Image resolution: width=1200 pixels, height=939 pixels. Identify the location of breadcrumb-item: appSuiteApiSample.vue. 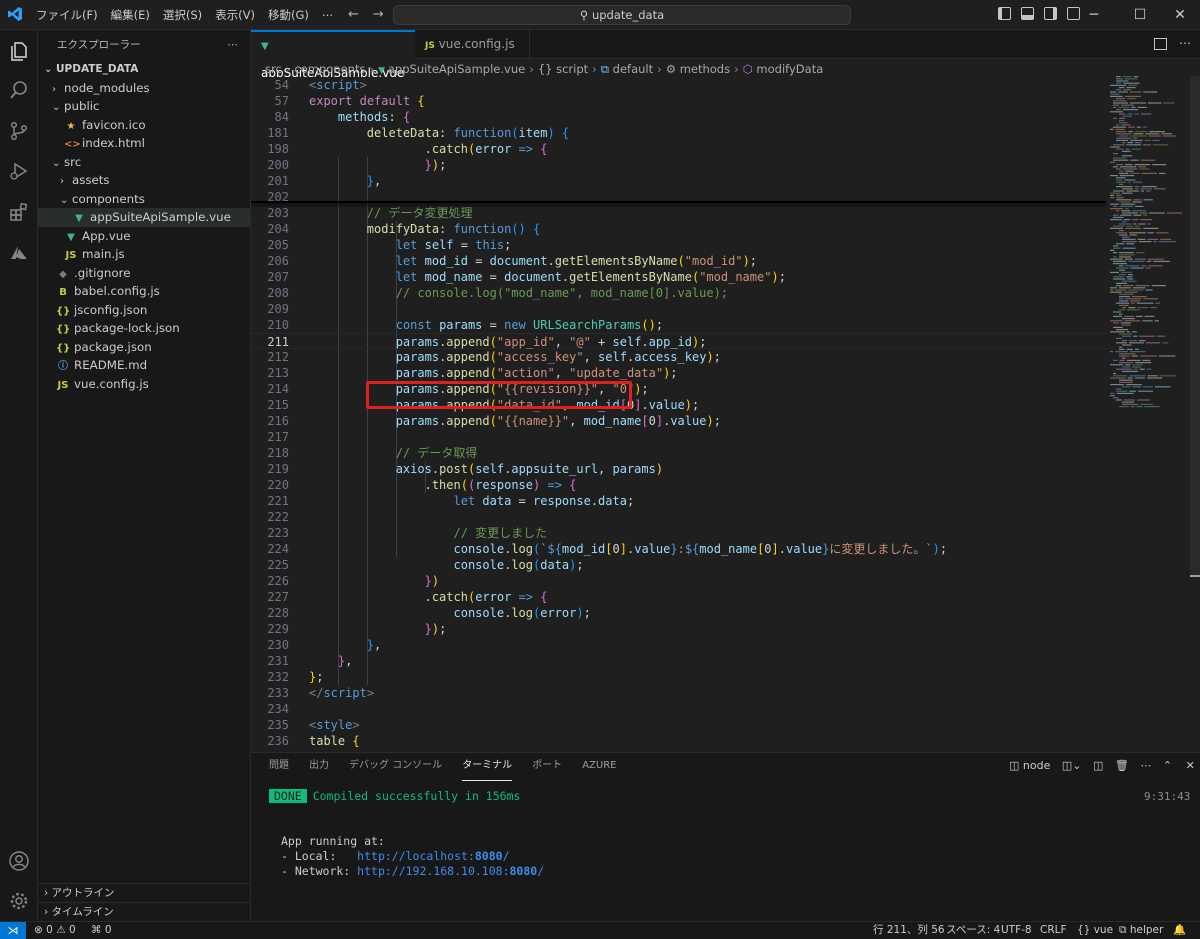
(456, 69).